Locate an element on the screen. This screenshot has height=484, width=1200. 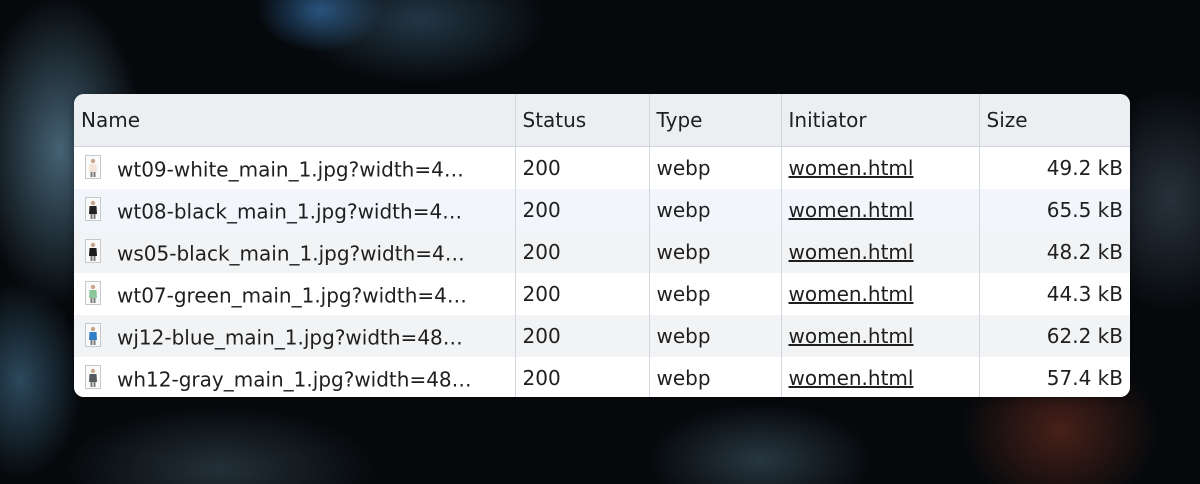
column-header-name: Name is located at coordinates (295, 120).